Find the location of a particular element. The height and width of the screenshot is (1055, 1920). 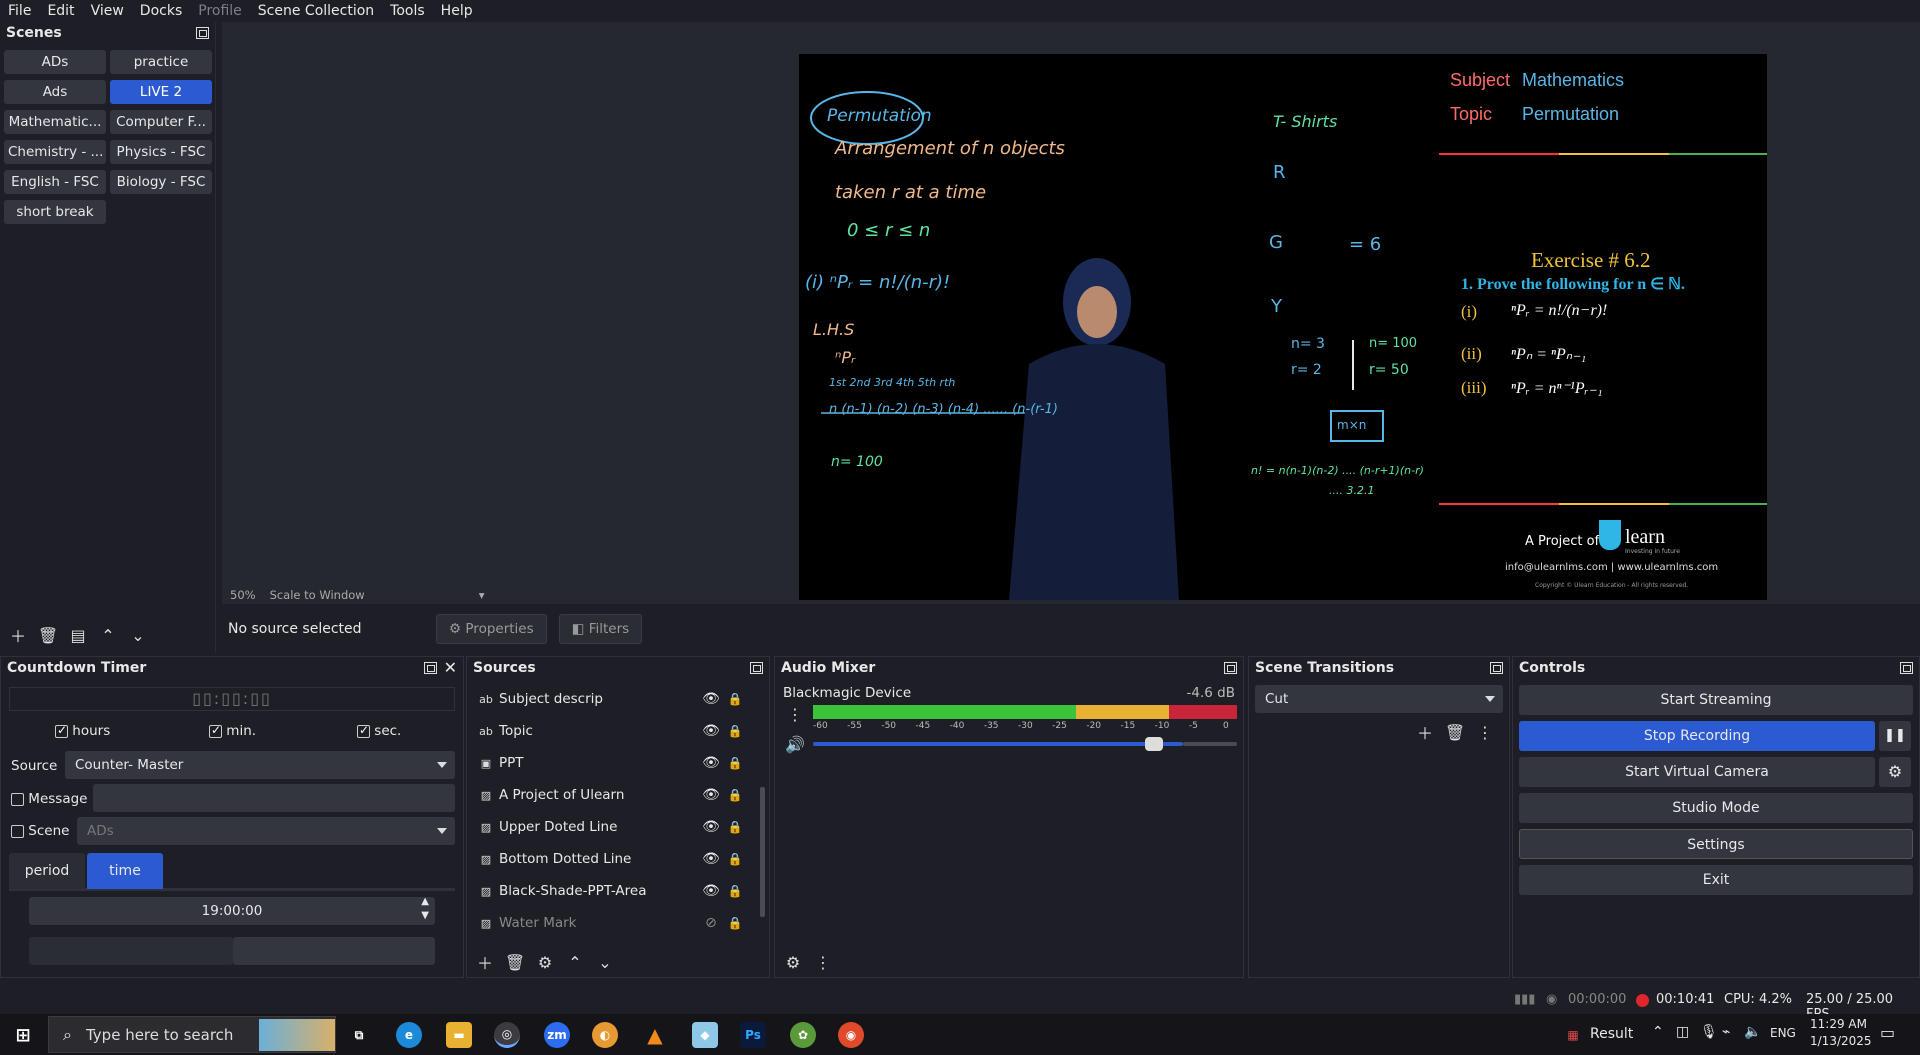

time-input: 19:00:00 ▲ ▼ is located at coordinates (232, 910).